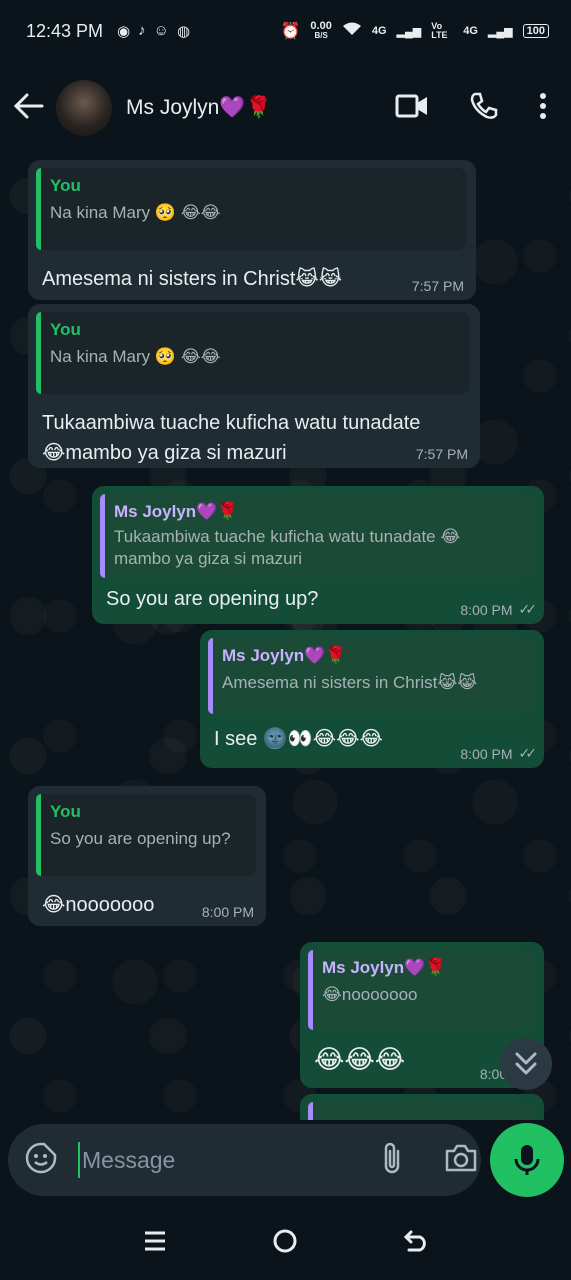  I want to click on volte-label: Vo LTE, so click(439, 30).